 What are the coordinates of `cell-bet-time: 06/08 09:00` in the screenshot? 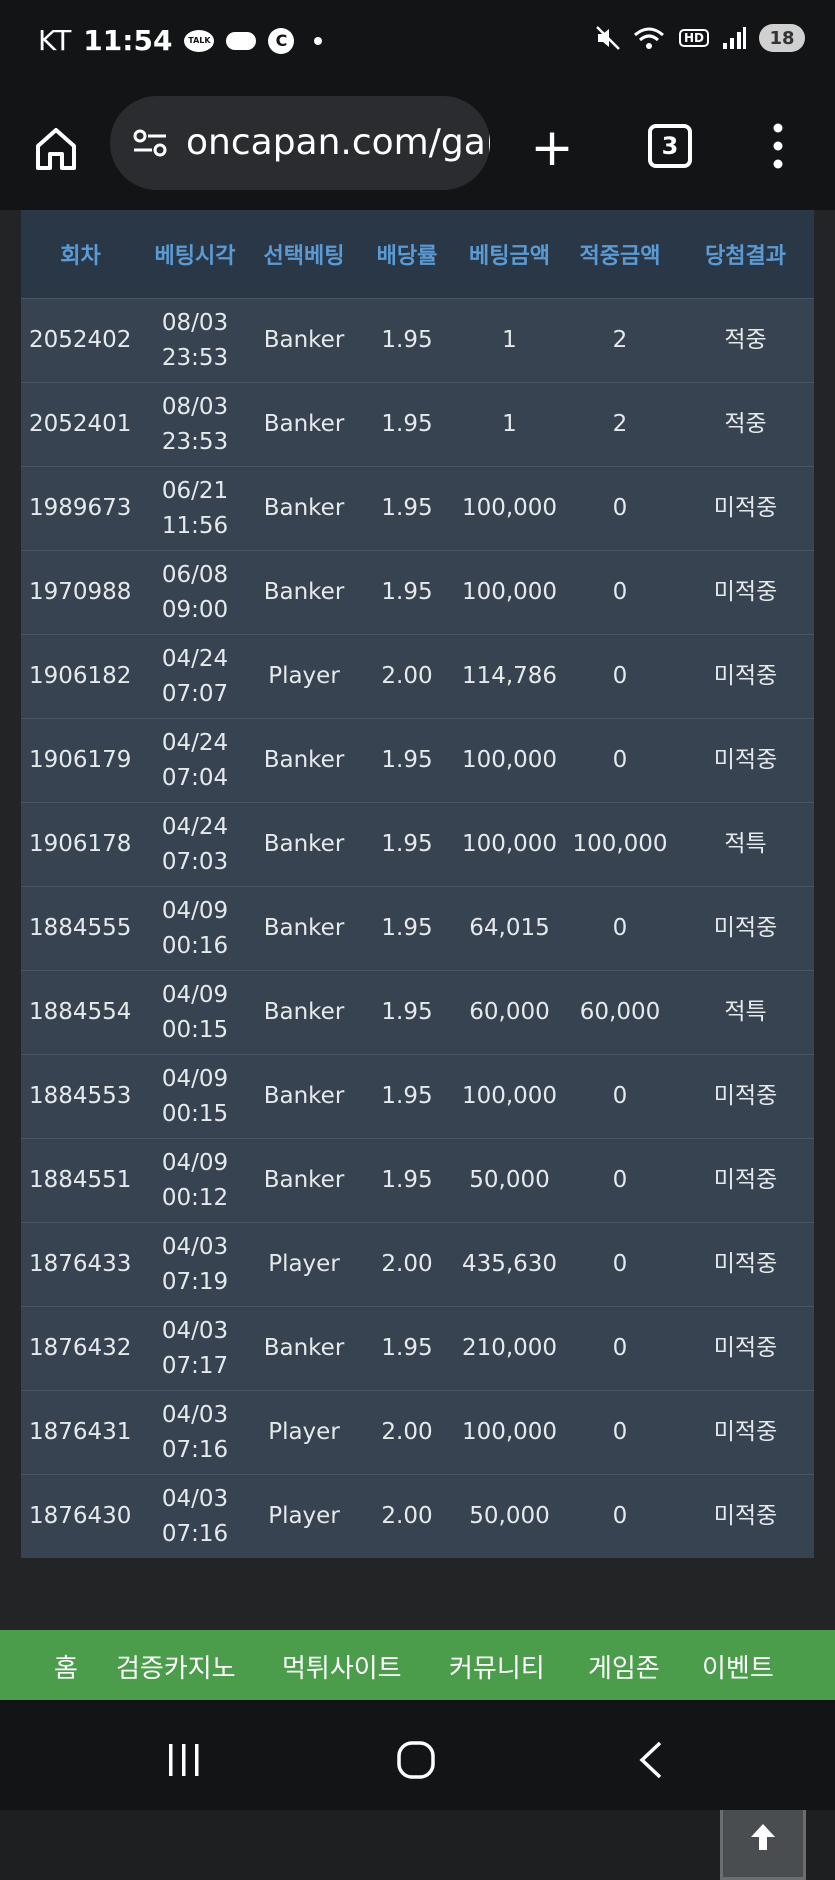 It's located at (195, 592).